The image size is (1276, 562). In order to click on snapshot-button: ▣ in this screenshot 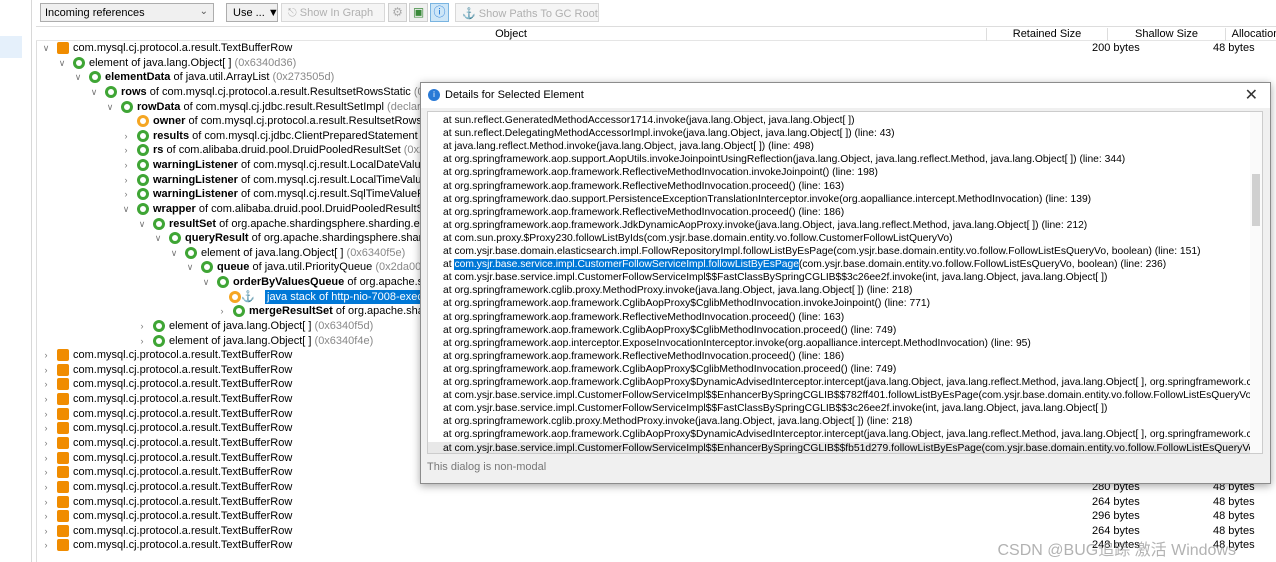, I will do `click(418, 12)`.